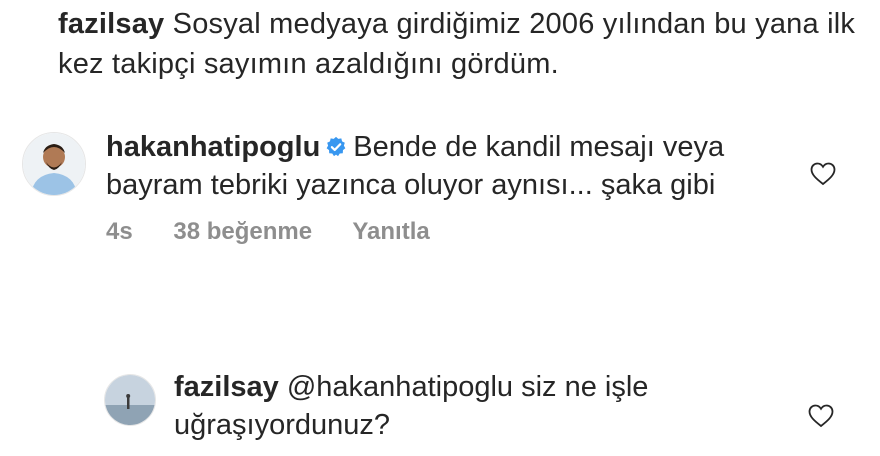  Describe the element at coordinates (336, 143) in the screenshot. I see `verified-badge-icon` at that location.